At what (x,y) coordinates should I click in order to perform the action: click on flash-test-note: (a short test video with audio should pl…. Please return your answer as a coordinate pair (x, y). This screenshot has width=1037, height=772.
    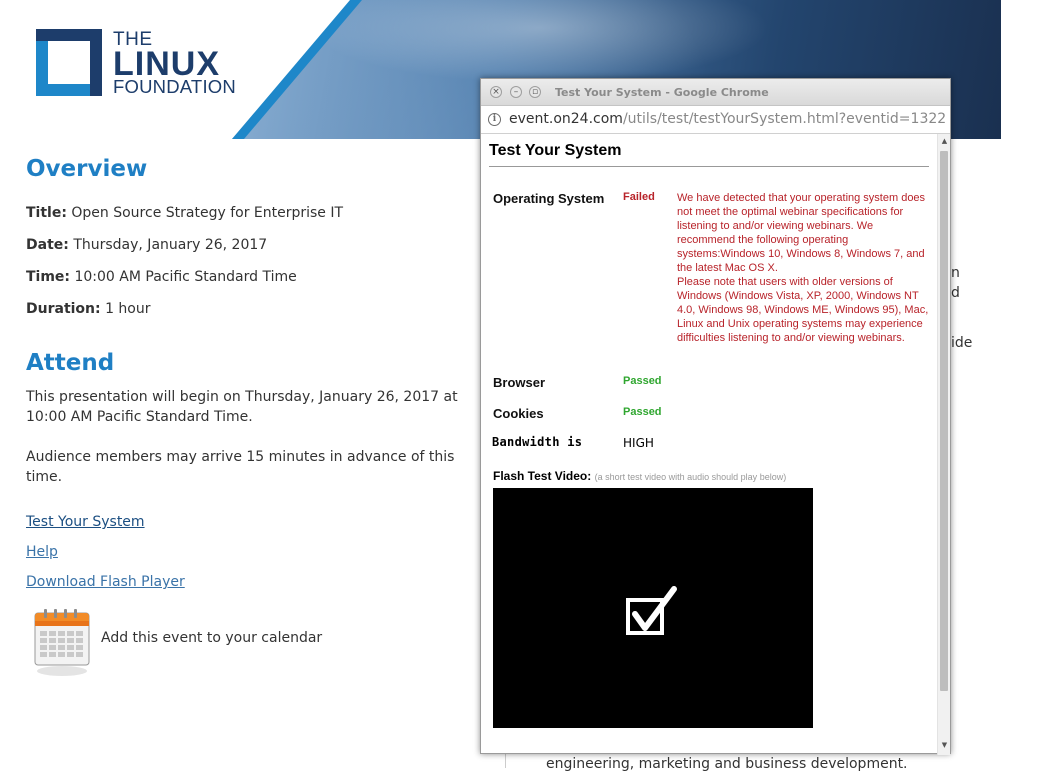
    Looking at the image, I should click on (690, 477).